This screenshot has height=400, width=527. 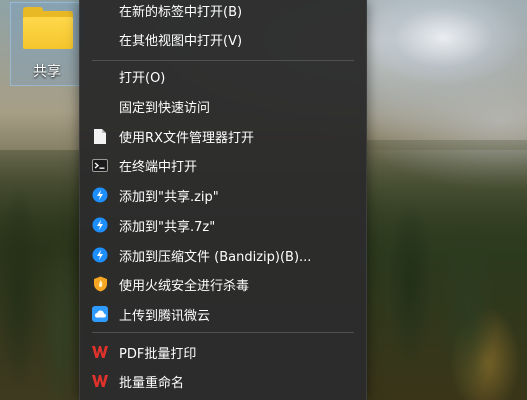 I want to click on menu-item-label: 使用RX文件管理器打开, so click(x=186, y=138).